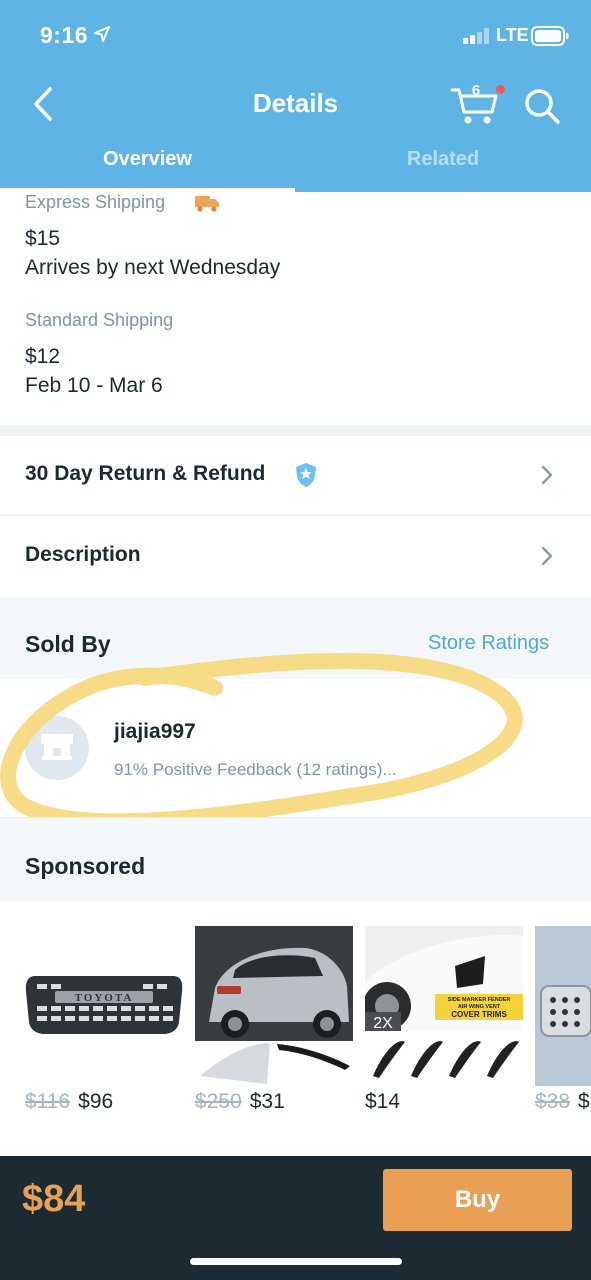 The image size is (591, 1280). What do you see at coordinates (104, 998) in the screenshot?
I see `svg-text: TOYOTA` at bounding box center [104, 998].